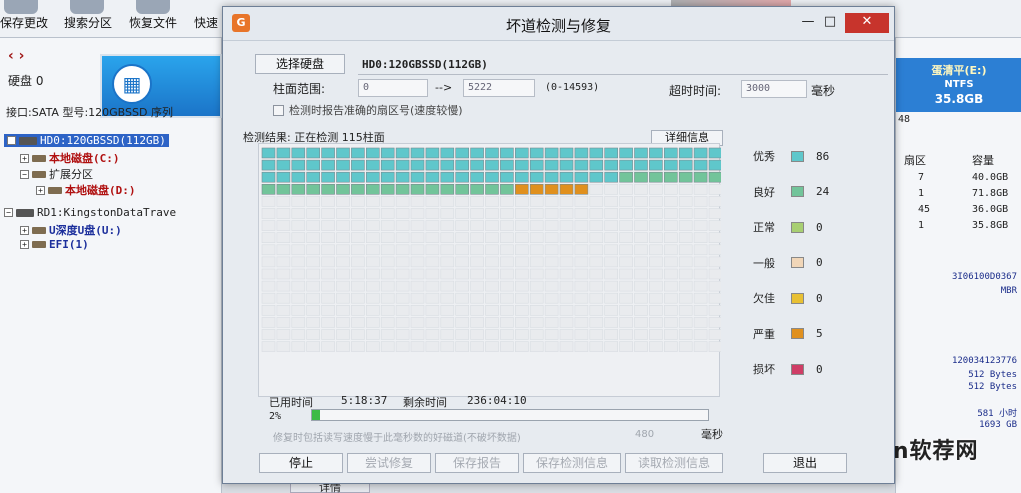 This screenshot has width=1021, height=493. What do you see at coordinates (28, 140) in the screenshot?
I see `hard-disk-icon` at bounding box center [28, 140].